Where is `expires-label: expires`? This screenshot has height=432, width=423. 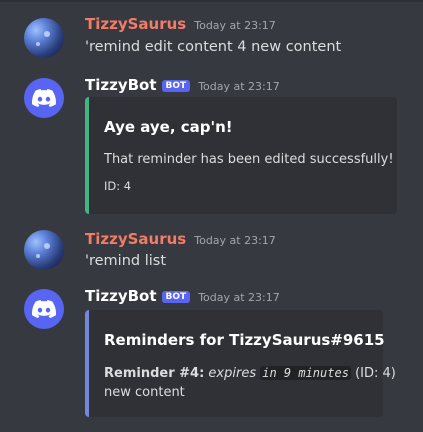
expires-label: expires is located at coordinates (232, 373).